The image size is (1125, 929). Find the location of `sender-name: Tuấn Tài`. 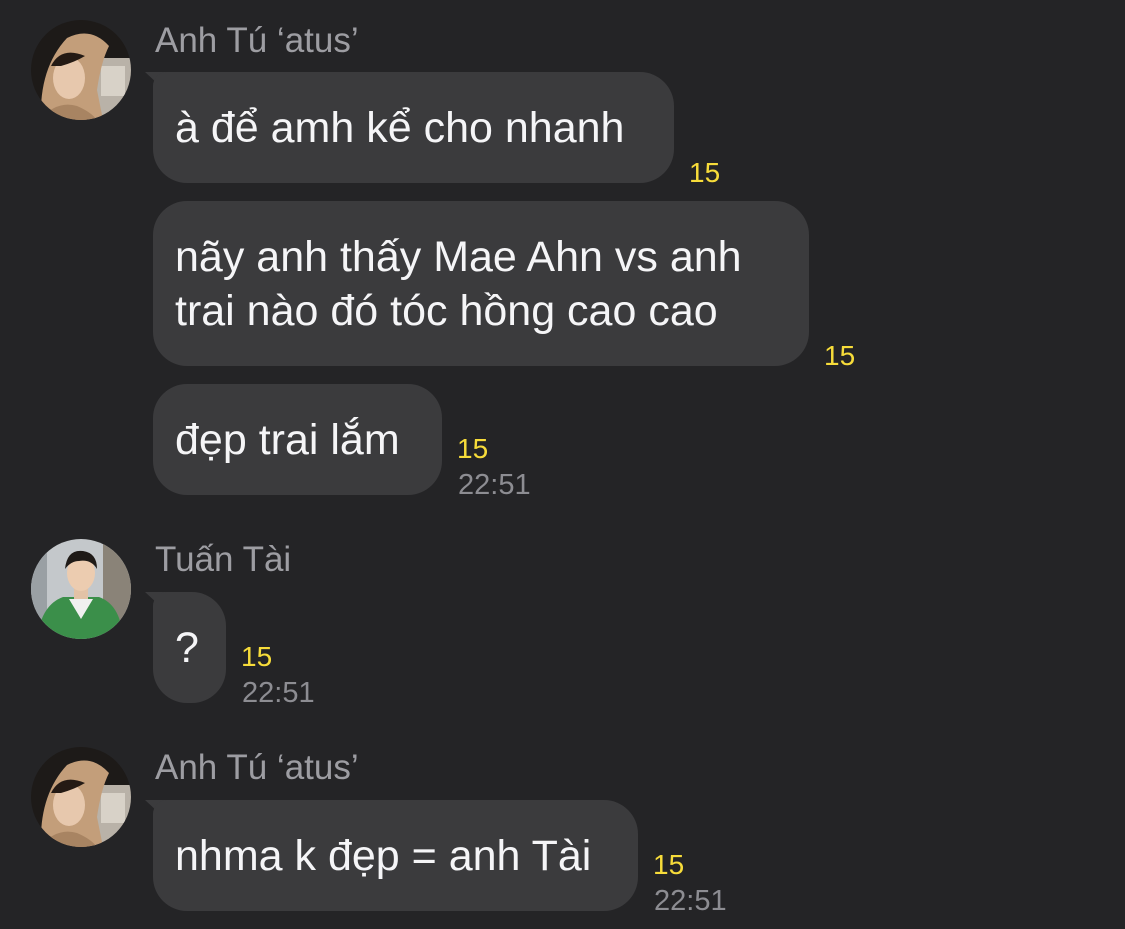

sender-name: Tuấn Tài is located at coordinates (223, 559).